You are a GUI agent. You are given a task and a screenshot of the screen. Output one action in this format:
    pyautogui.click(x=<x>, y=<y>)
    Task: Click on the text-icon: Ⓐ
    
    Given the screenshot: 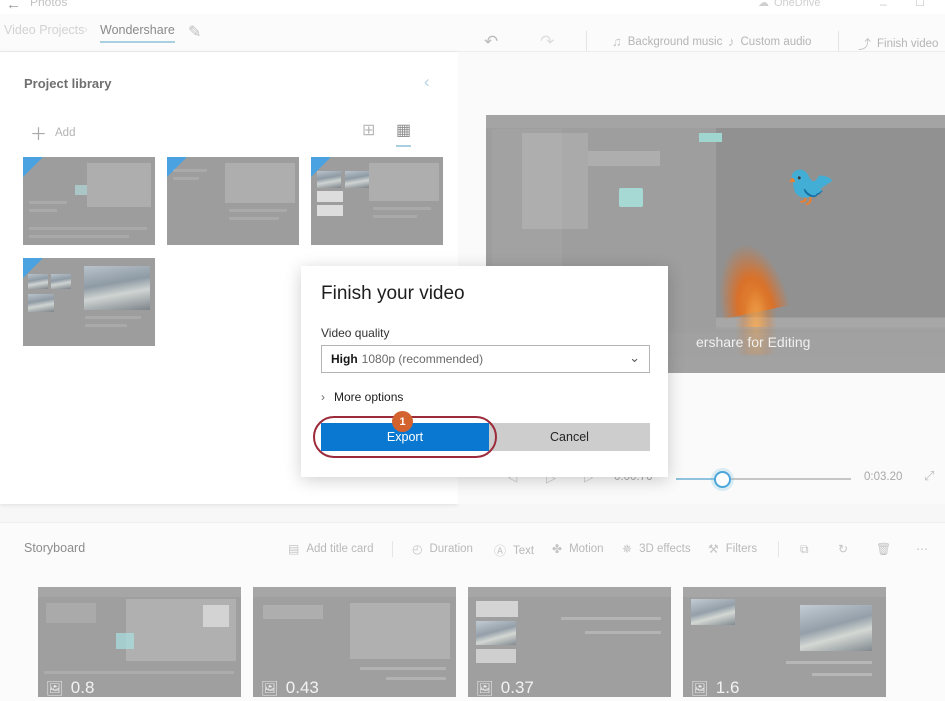 What is the action you would take?
    pyautogui.click(x=500, y=551)
    